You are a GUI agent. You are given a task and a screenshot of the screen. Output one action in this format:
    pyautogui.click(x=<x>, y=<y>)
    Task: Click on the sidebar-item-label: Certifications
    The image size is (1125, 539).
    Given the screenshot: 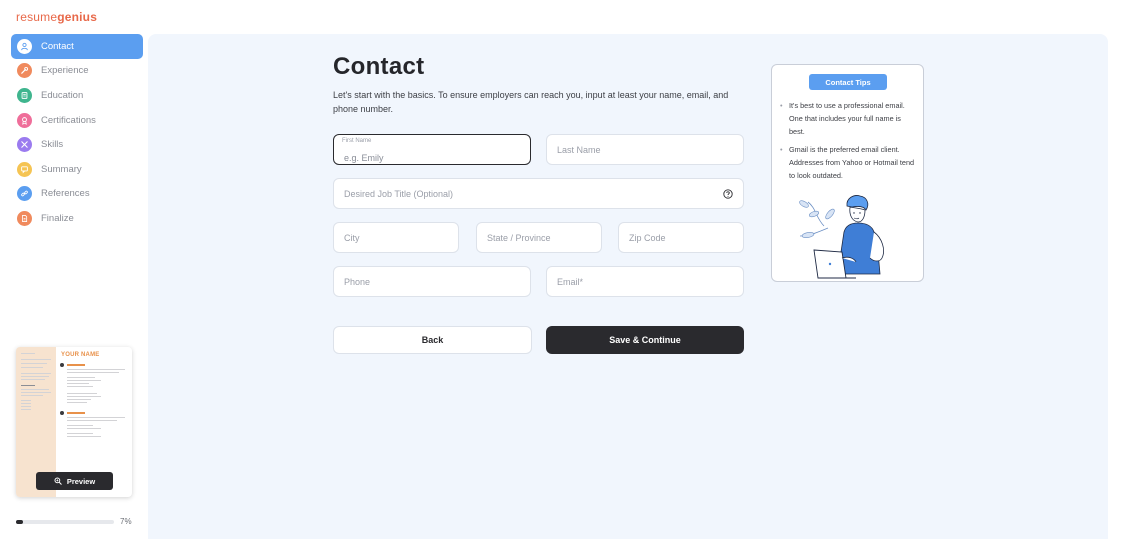 What is the action you would take?
    pyautogui.click(x=68, y=120)
    